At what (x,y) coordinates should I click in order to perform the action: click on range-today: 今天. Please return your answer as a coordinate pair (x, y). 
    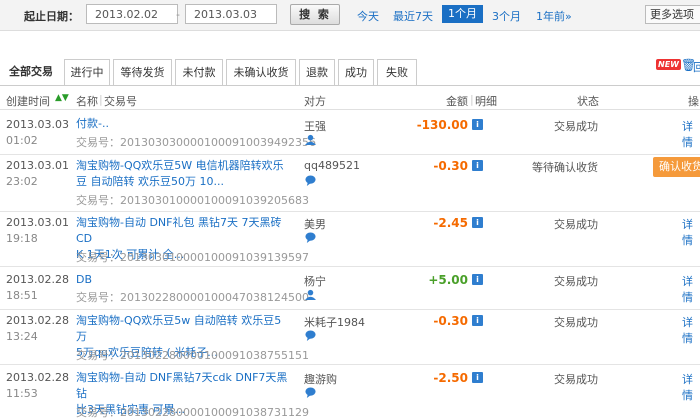
    Looking at the image, I should click on (368, 16).